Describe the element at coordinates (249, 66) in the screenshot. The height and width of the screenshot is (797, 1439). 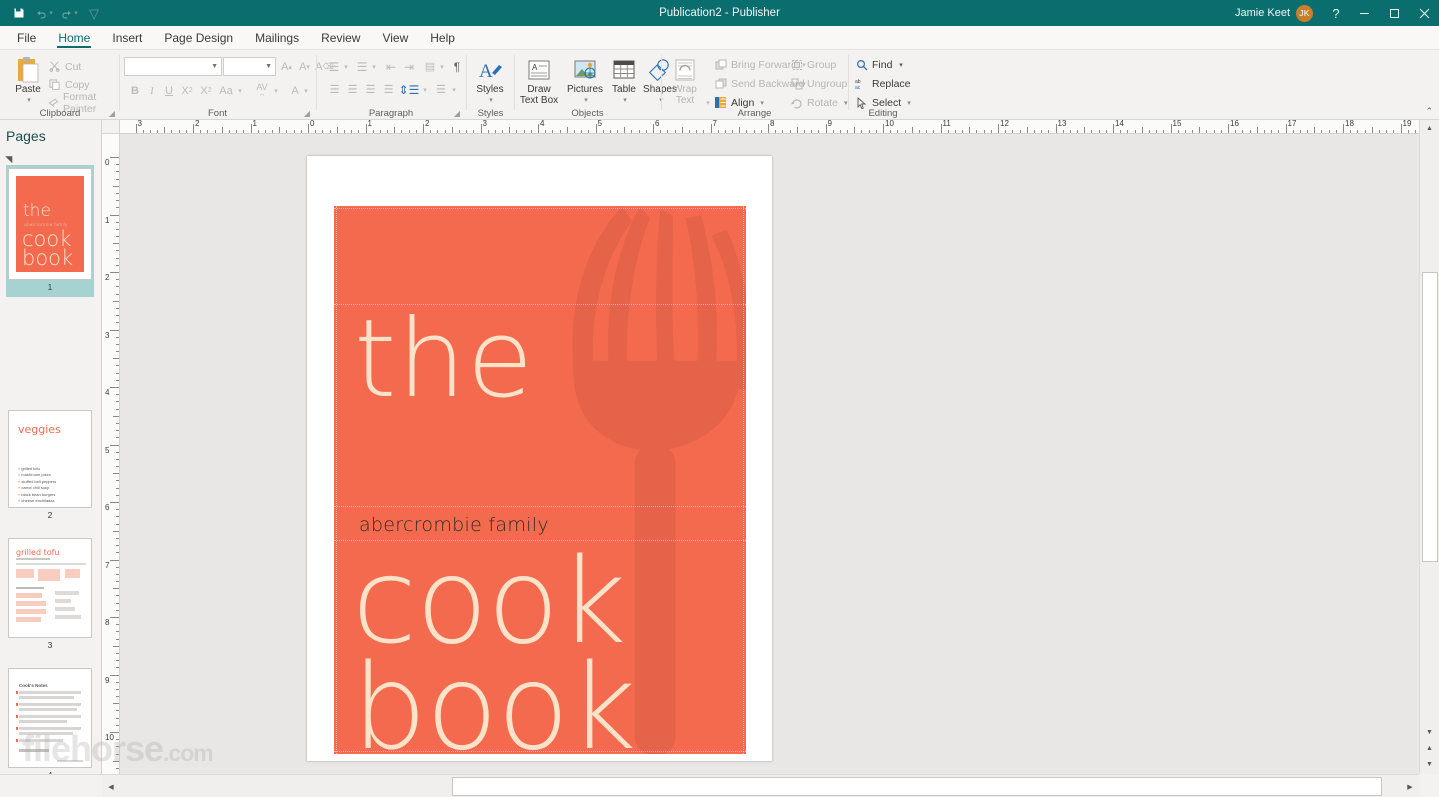
I see `font-size-combo: ▼` at that location.